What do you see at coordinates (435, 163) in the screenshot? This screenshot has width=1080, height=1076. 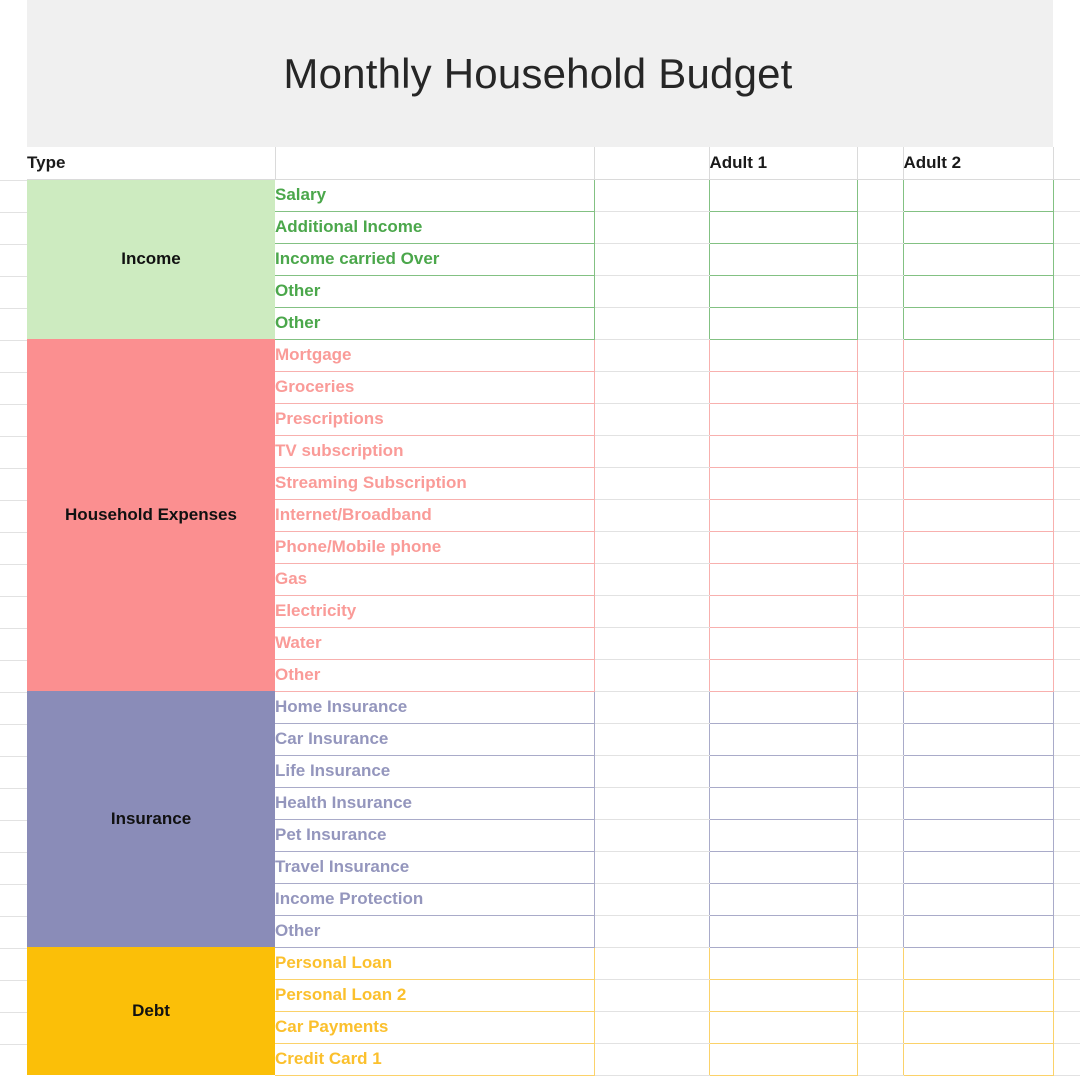 I see `column-header-item` at bounding box center [435, 163].